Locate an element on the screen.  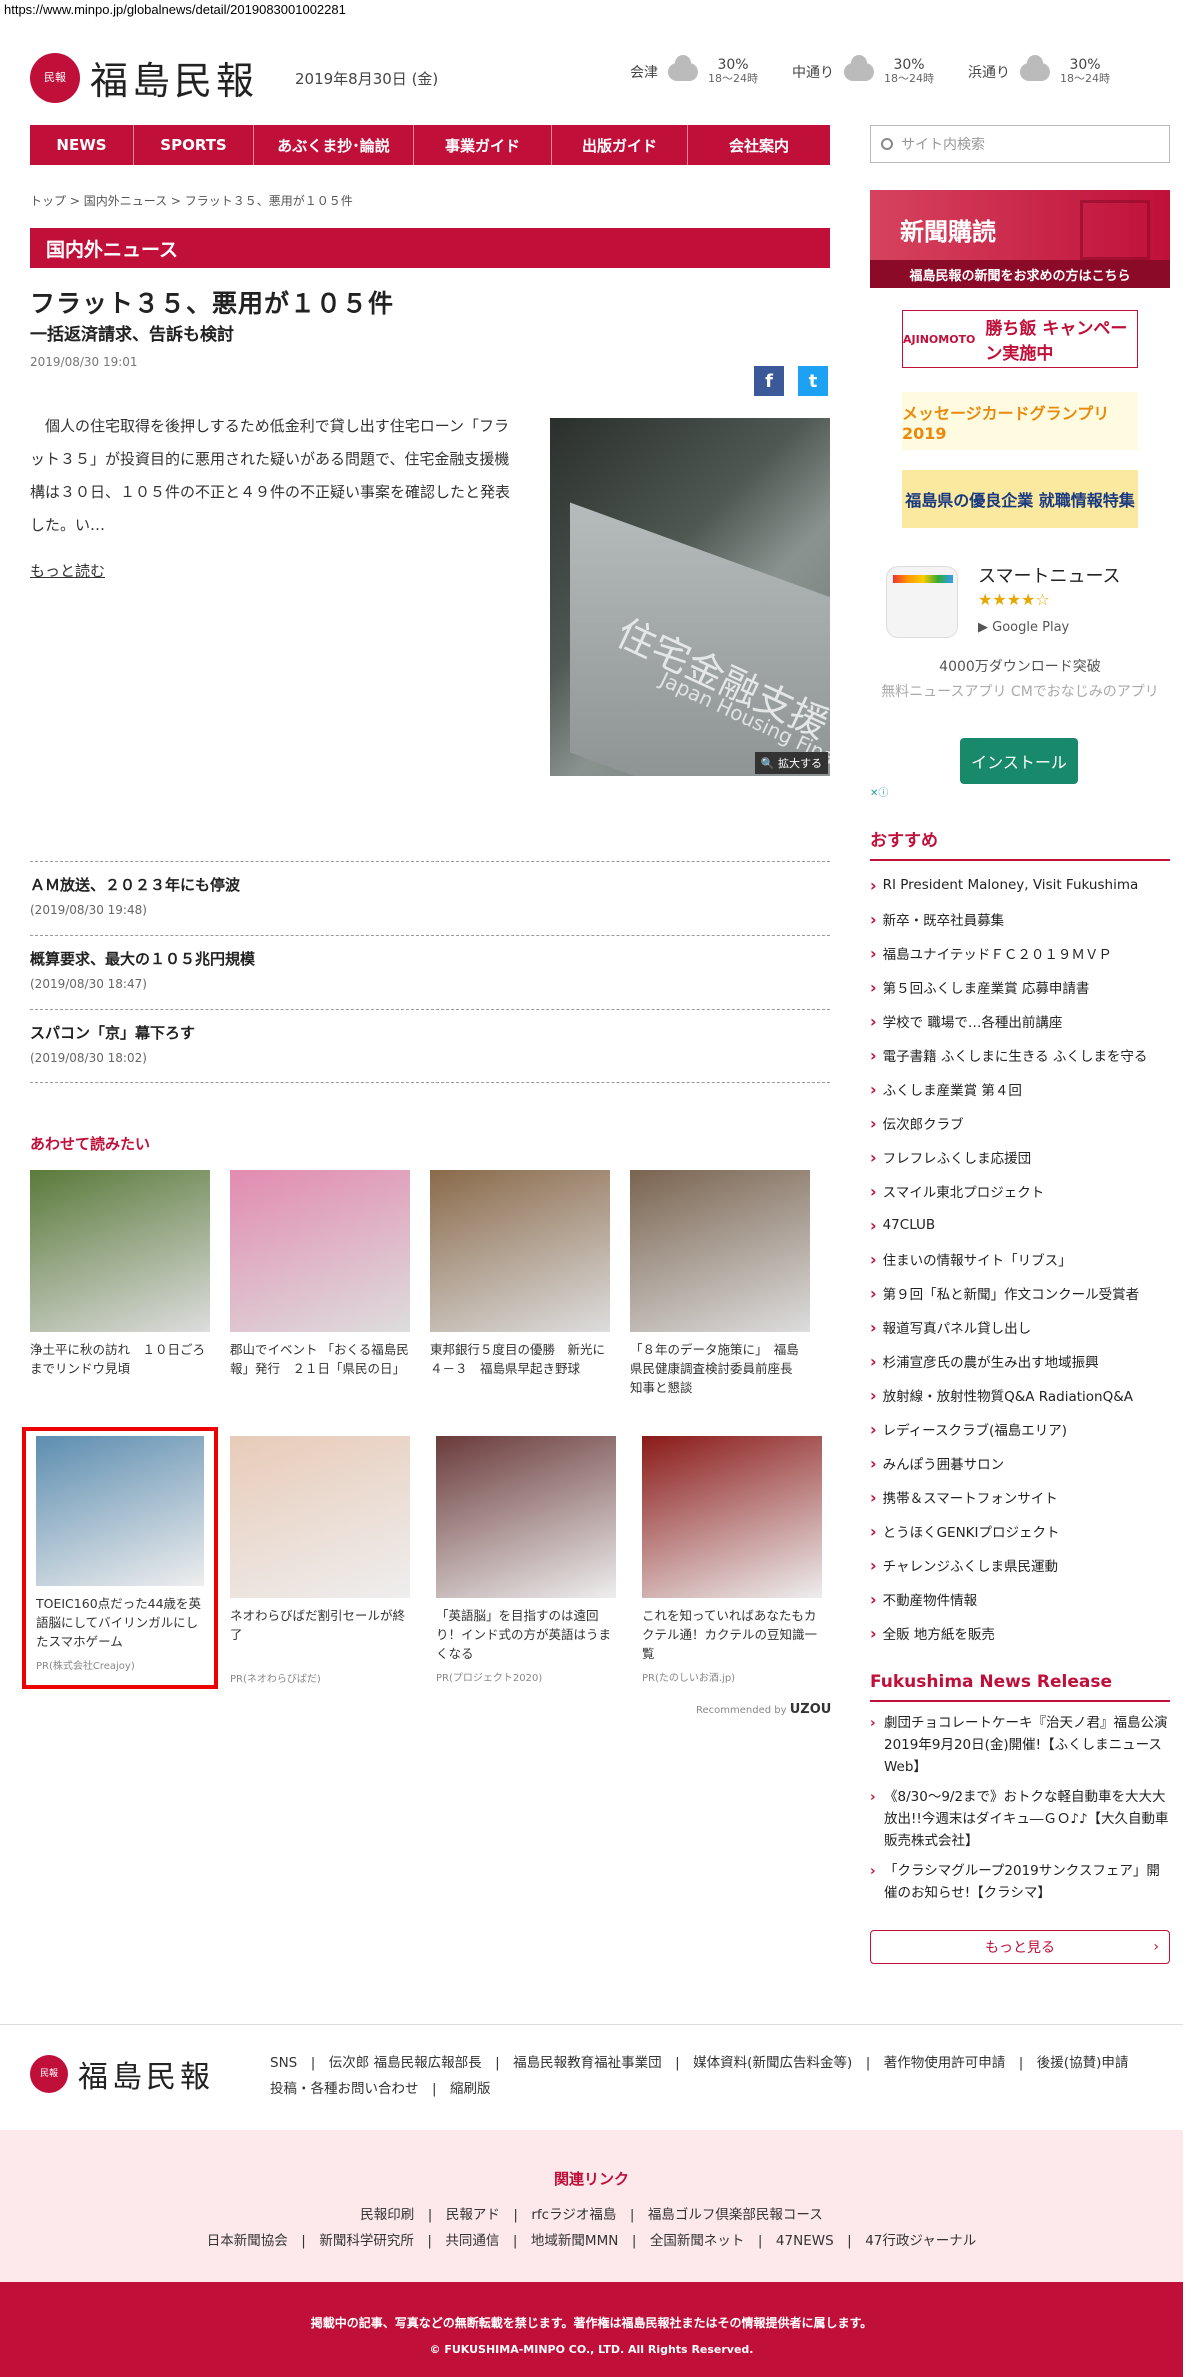
subscribe-banner: 新聞購読 福島民報の新聞をお求めの方はこちら is located at coordinates (1020, 239).